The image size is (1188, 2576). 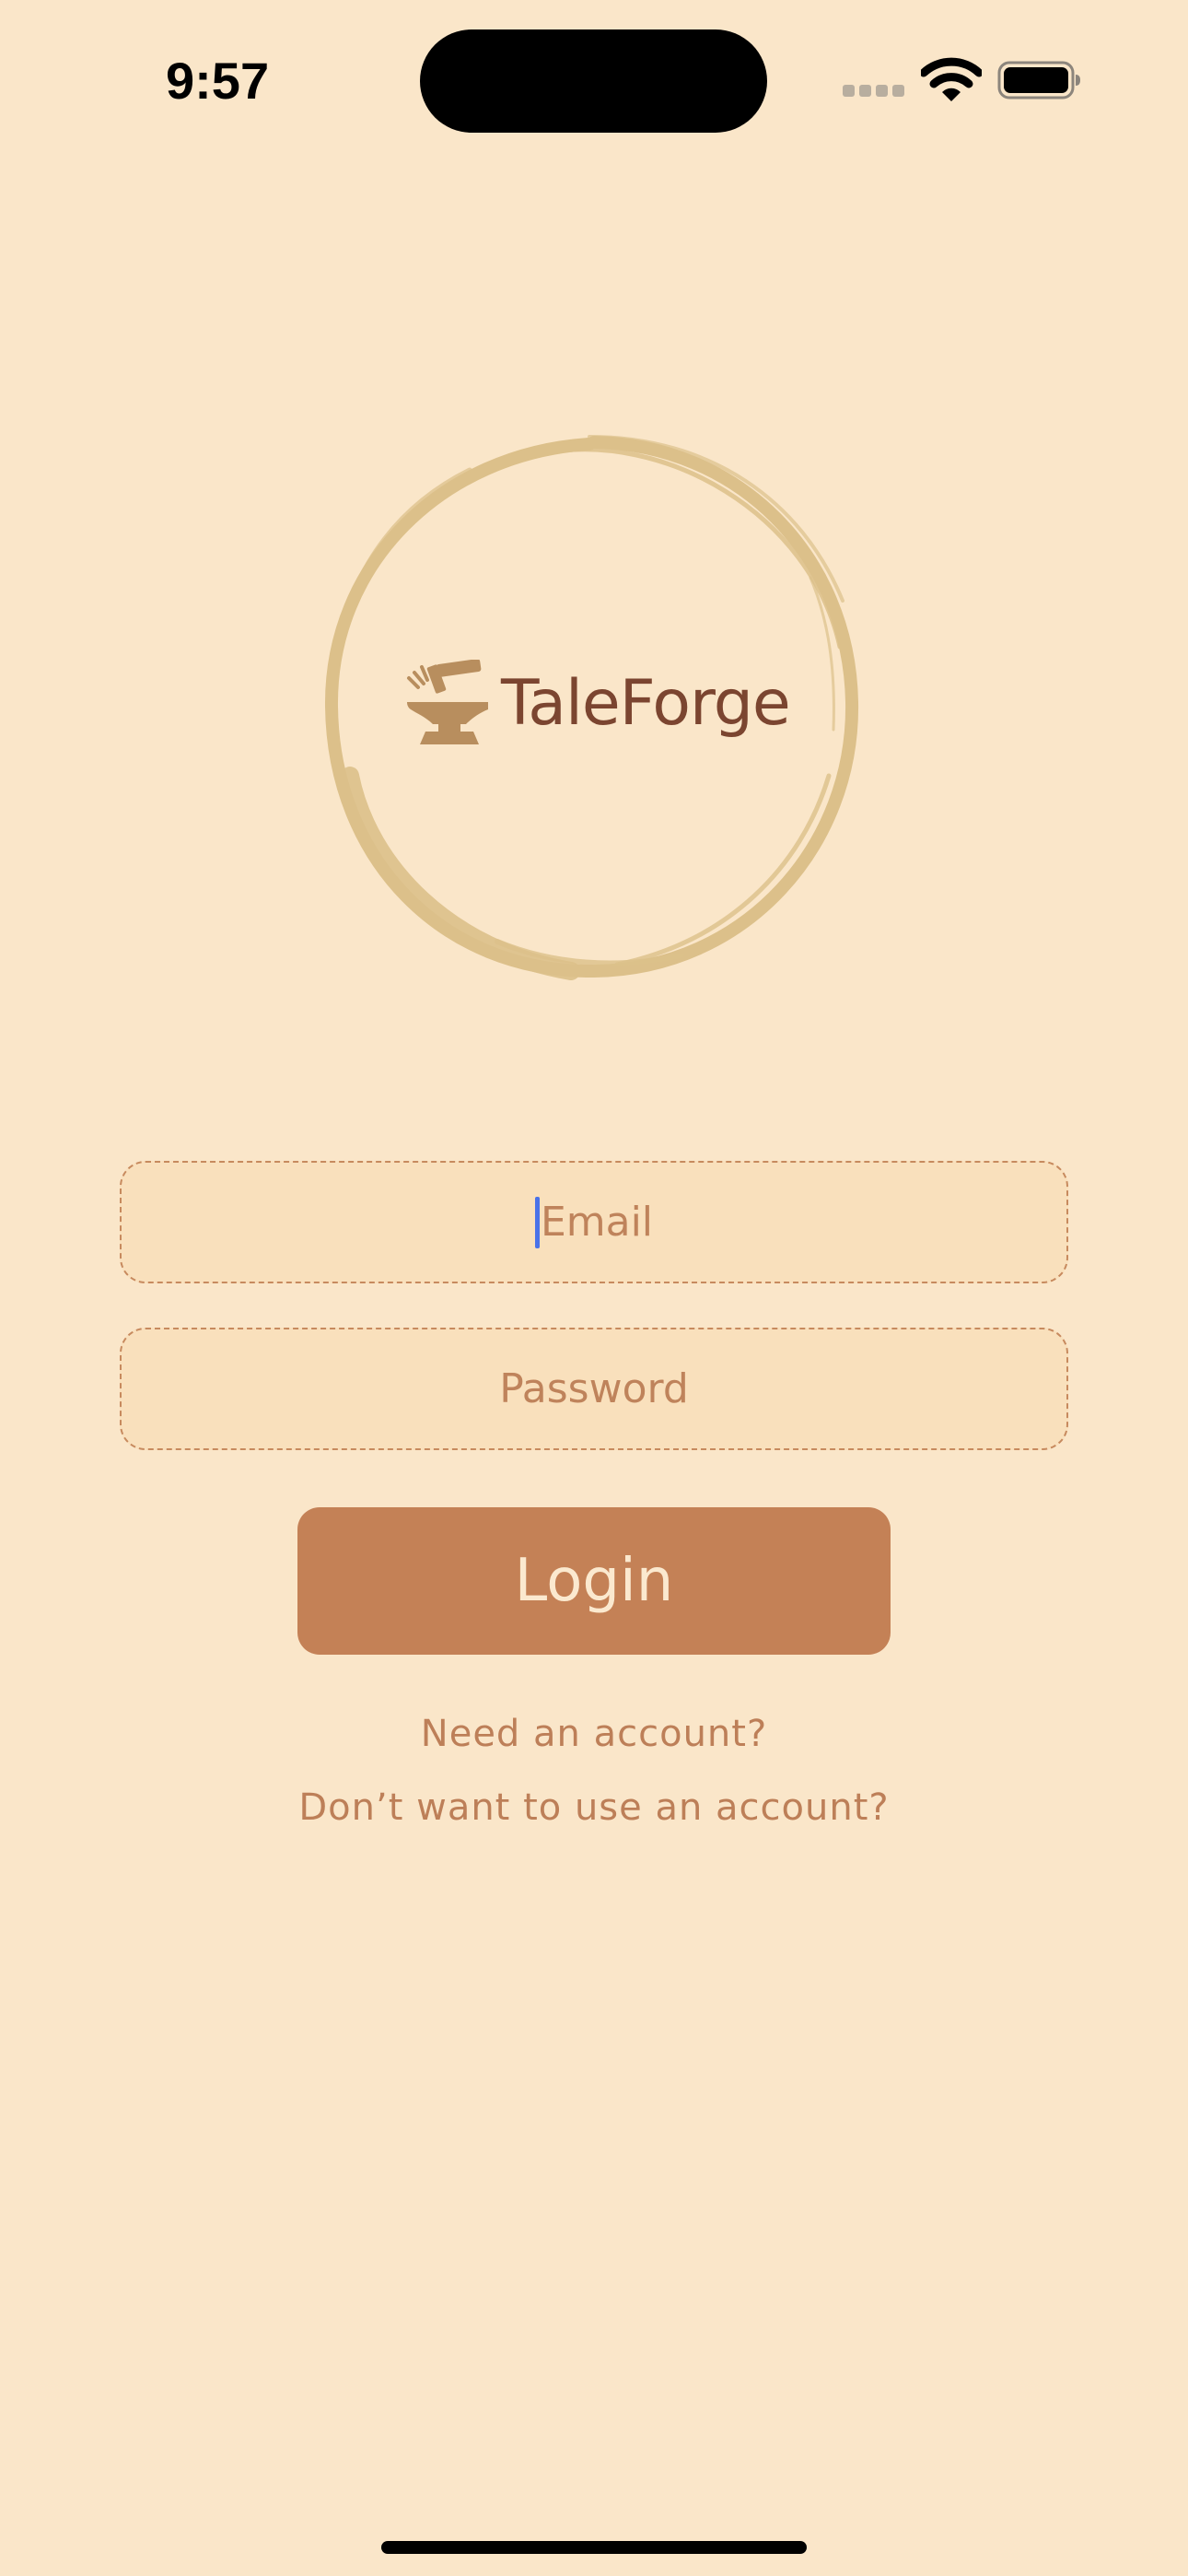 What do you see at coordinates (594, 2547) in the screenshot?
I see `home-indicator` at bounding box center [594, 2547].